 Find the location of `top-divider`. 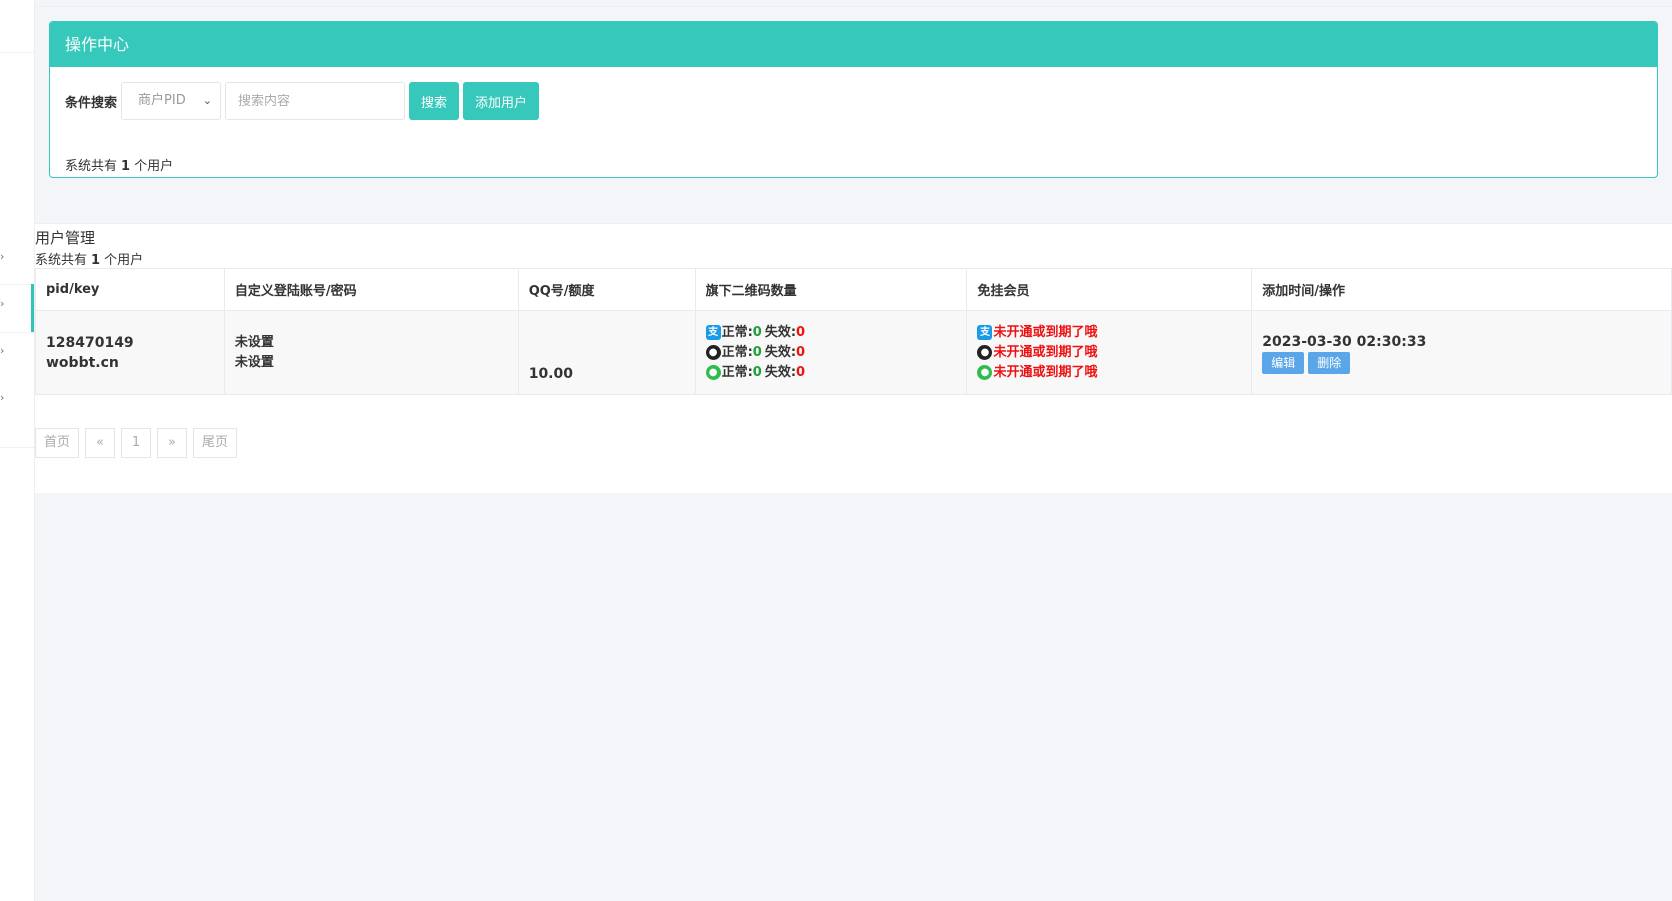

top-divider is located at coordinates (853, 6).